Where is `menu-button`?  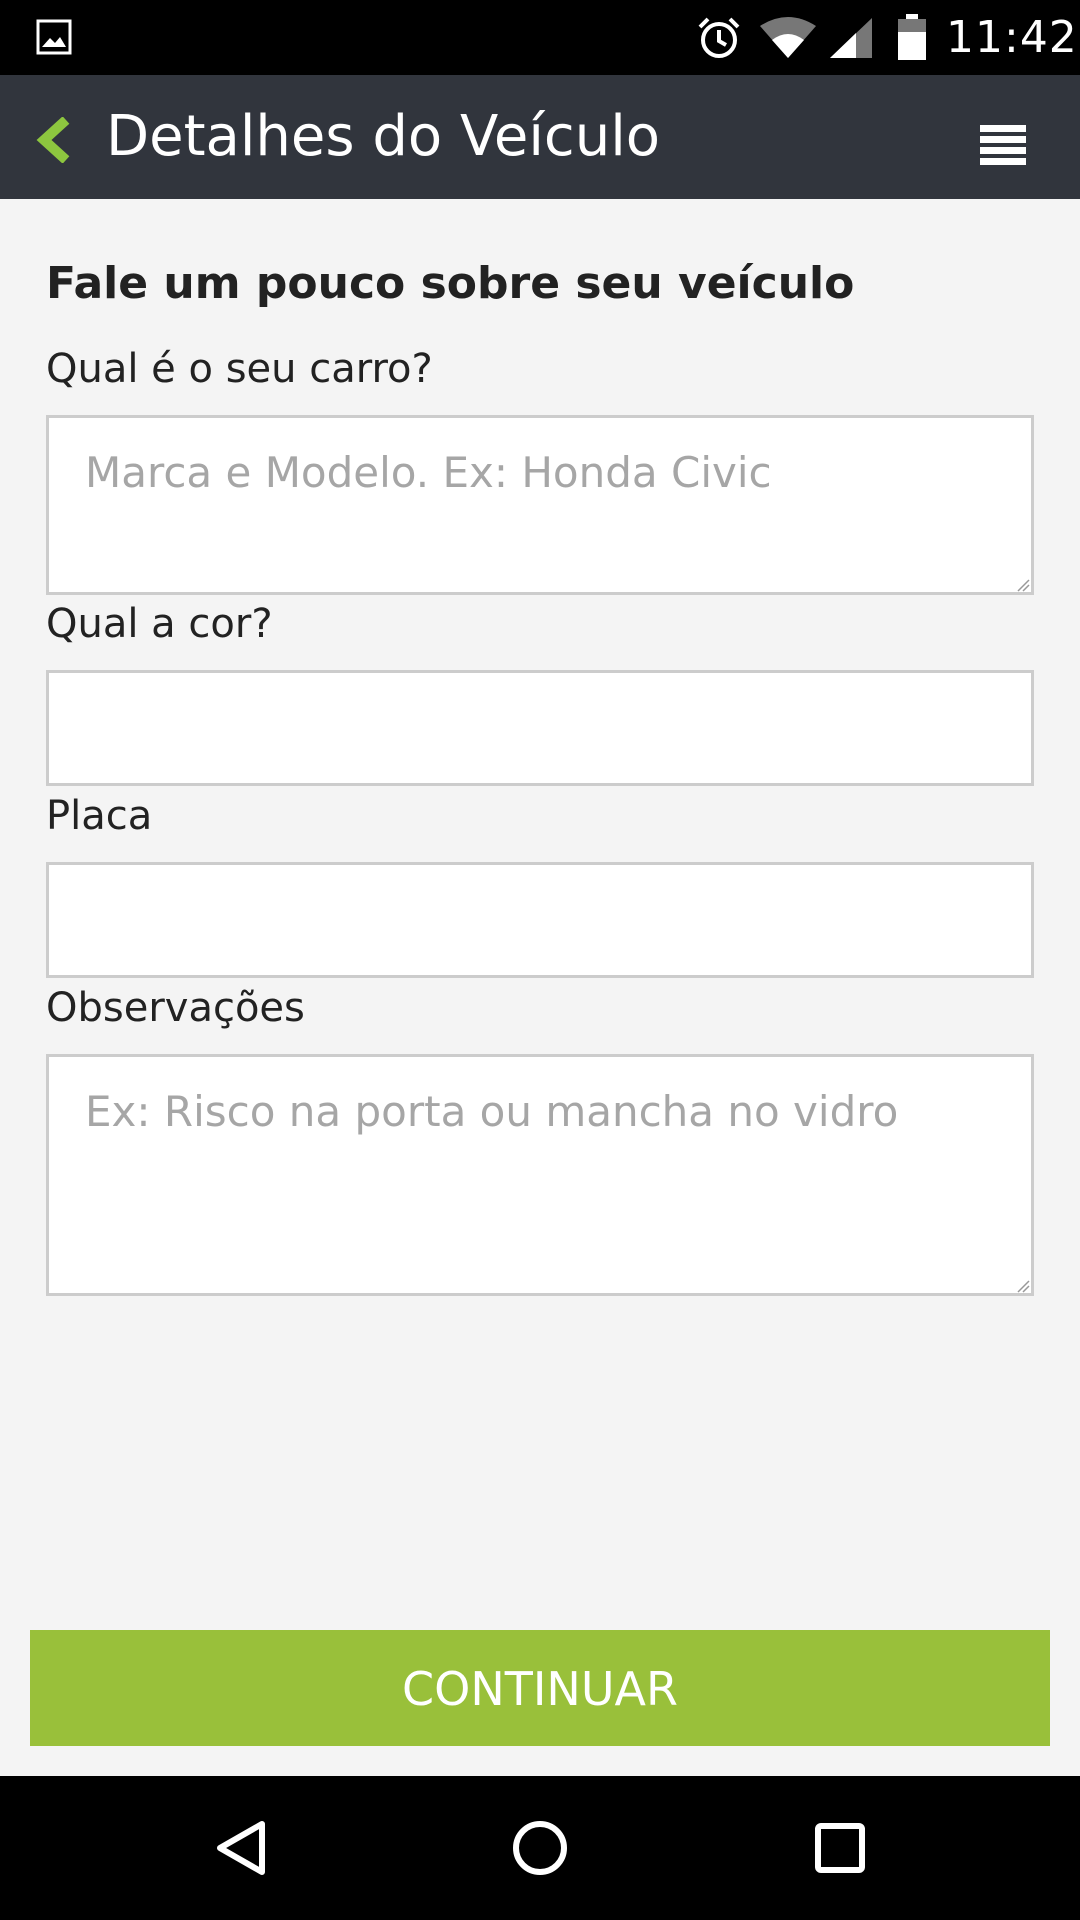
menu-button is located at coordinates (1002, 145).